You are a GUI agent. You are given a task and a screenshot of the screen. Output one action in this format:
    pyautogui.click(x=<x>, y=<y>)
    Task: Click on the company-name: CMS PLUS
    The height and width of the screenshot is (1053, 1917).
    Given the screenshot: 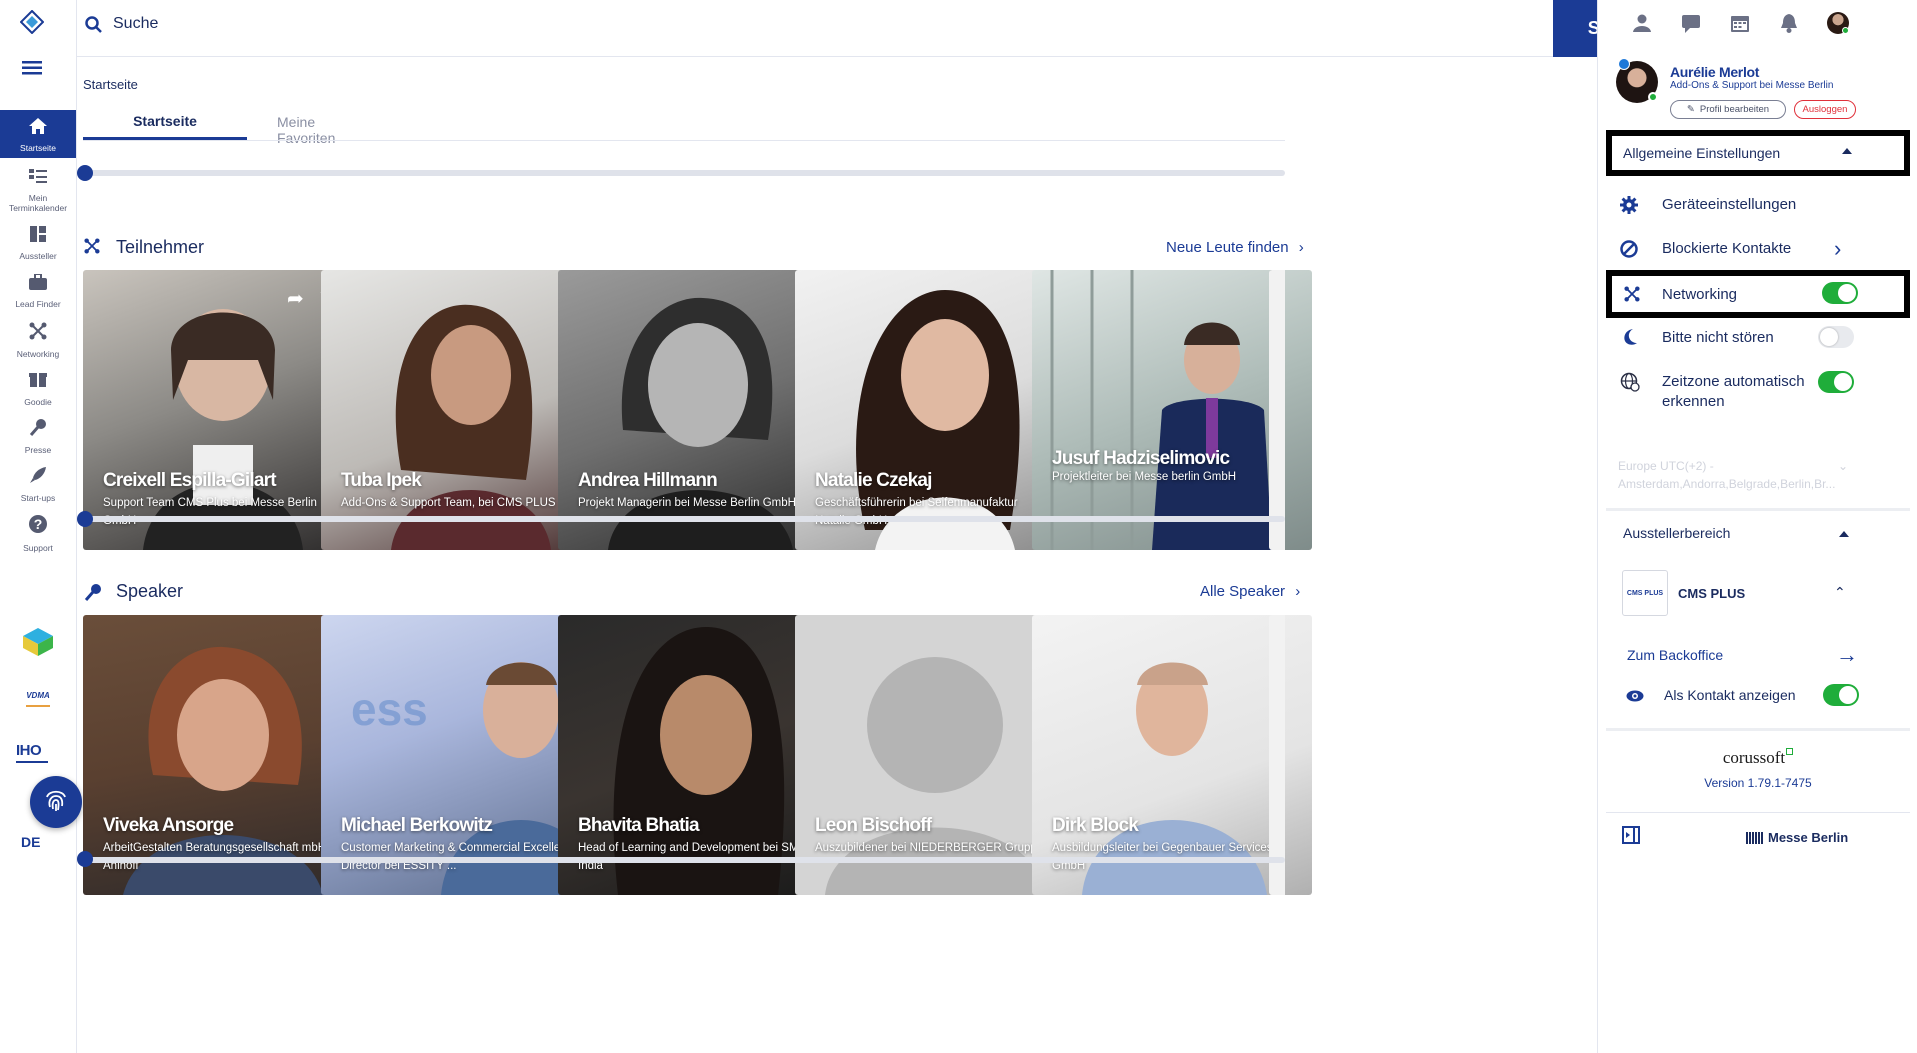 What is the action you would take?
    pyautogui.click(x=1712, y=593)
    